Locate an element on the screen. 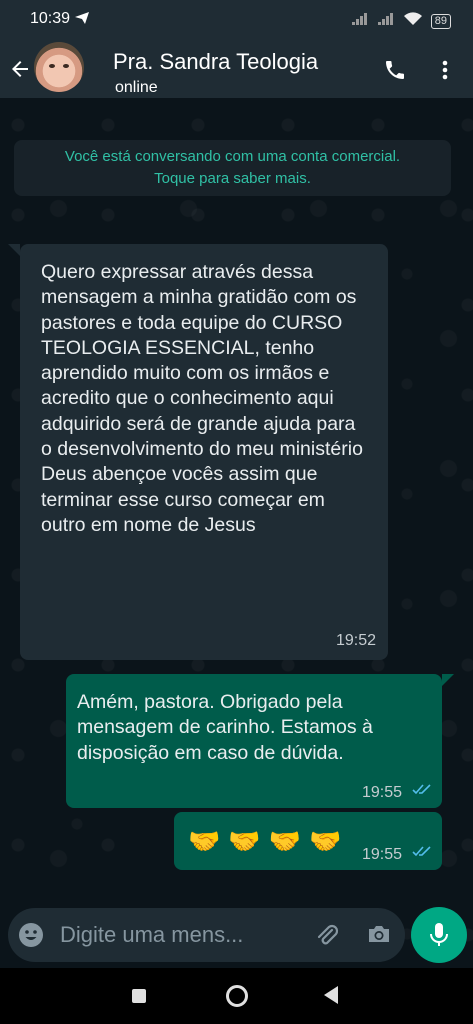 The image size is (473, 1024). avatar is located at coordinates (59, 67).